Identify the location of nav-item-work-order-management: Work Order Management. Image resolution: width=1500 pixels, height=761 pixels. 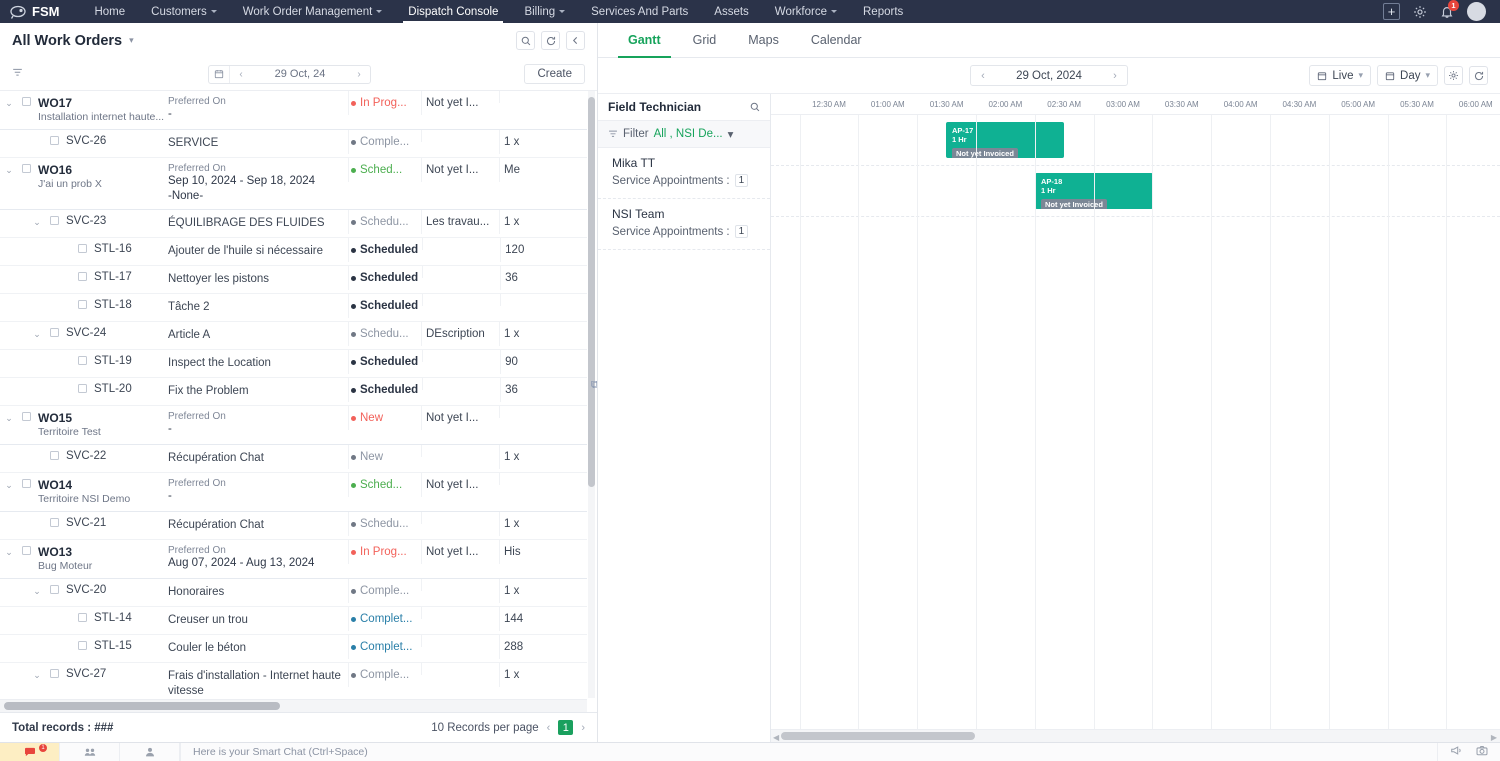
(313, 11).